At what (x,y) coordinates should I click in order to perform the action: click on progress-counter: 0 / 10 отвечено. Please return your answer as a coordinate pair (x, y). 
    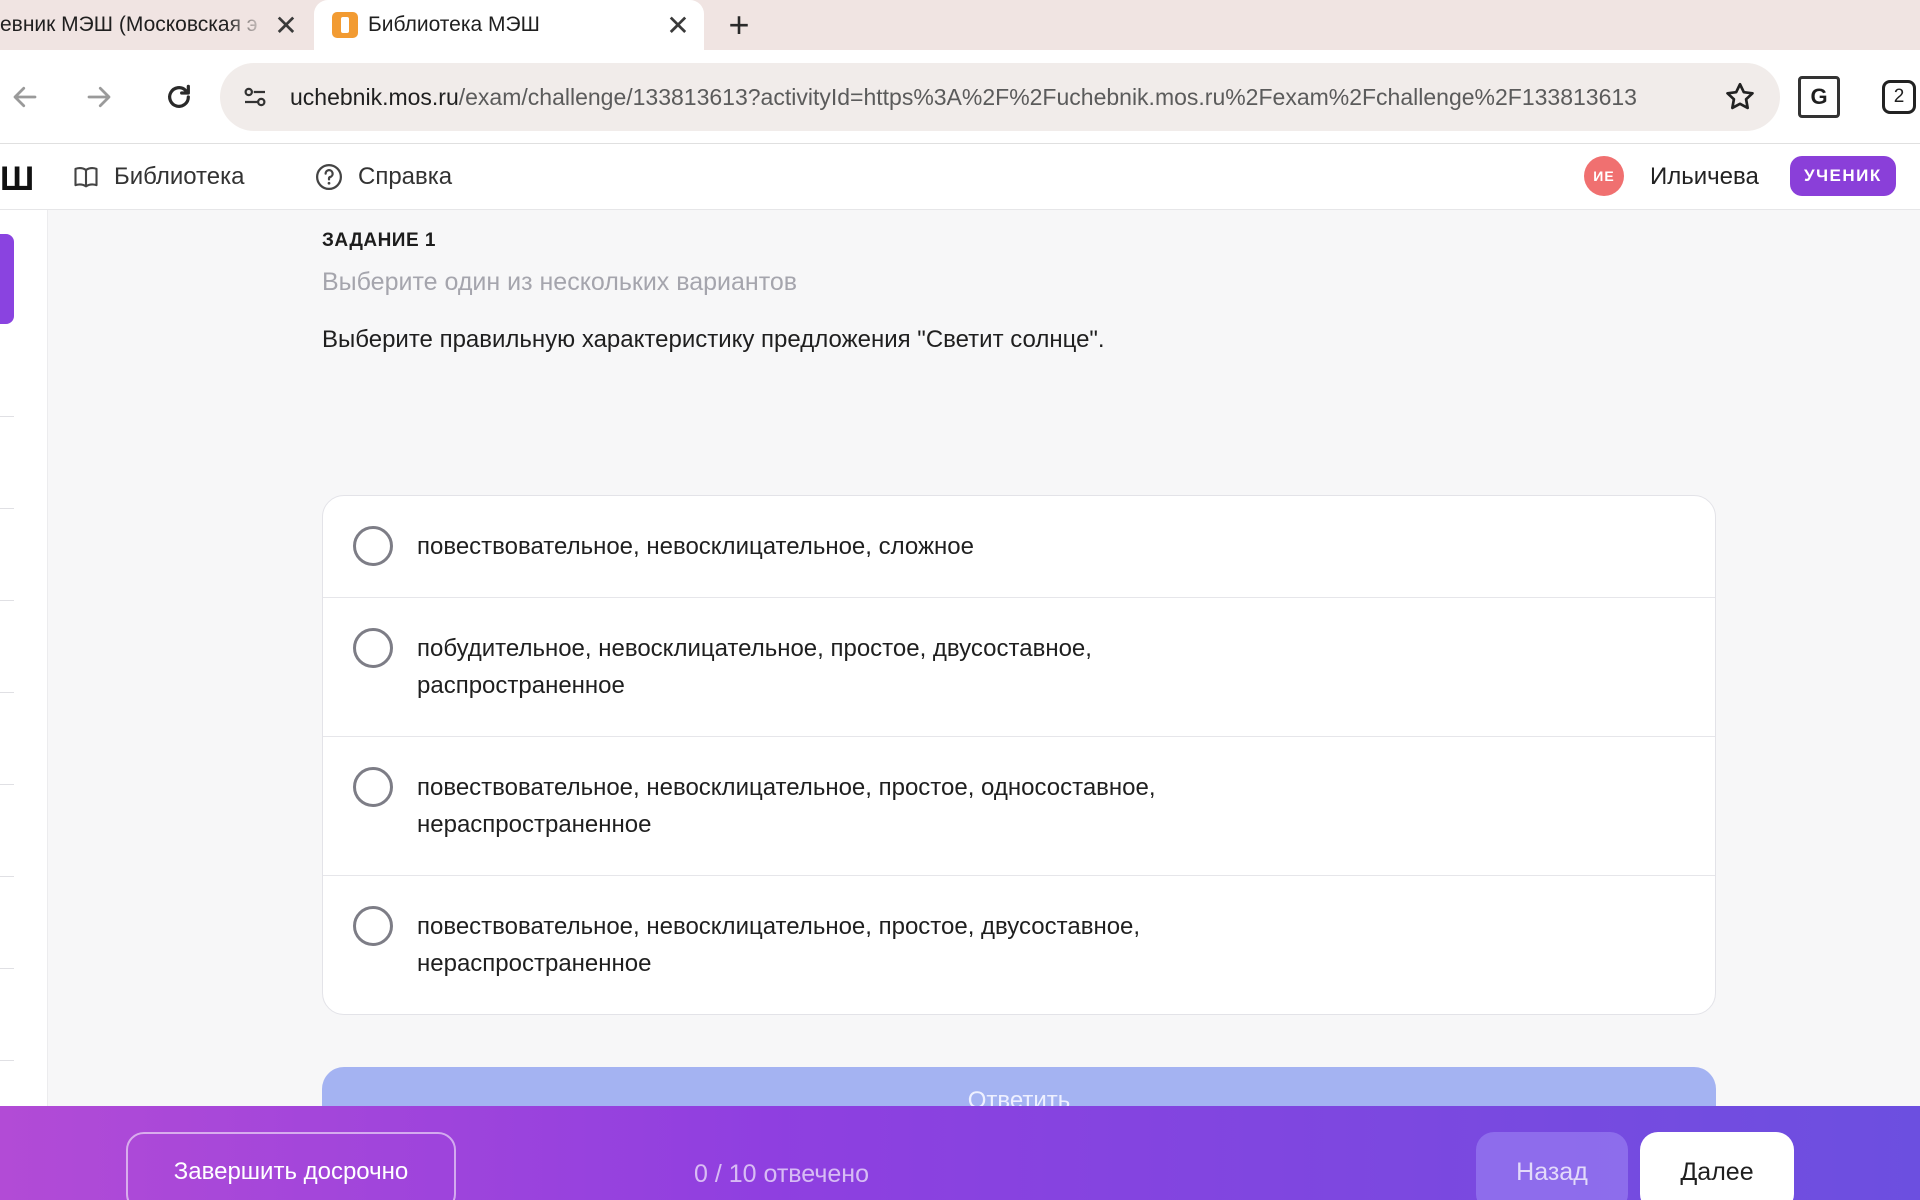
    Looking at the image, I should click on (782, 1174).